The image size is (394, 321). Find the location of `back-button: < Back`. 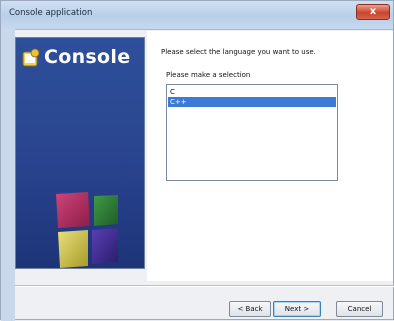

back-button: < Back is located at coordinates (250, 309).